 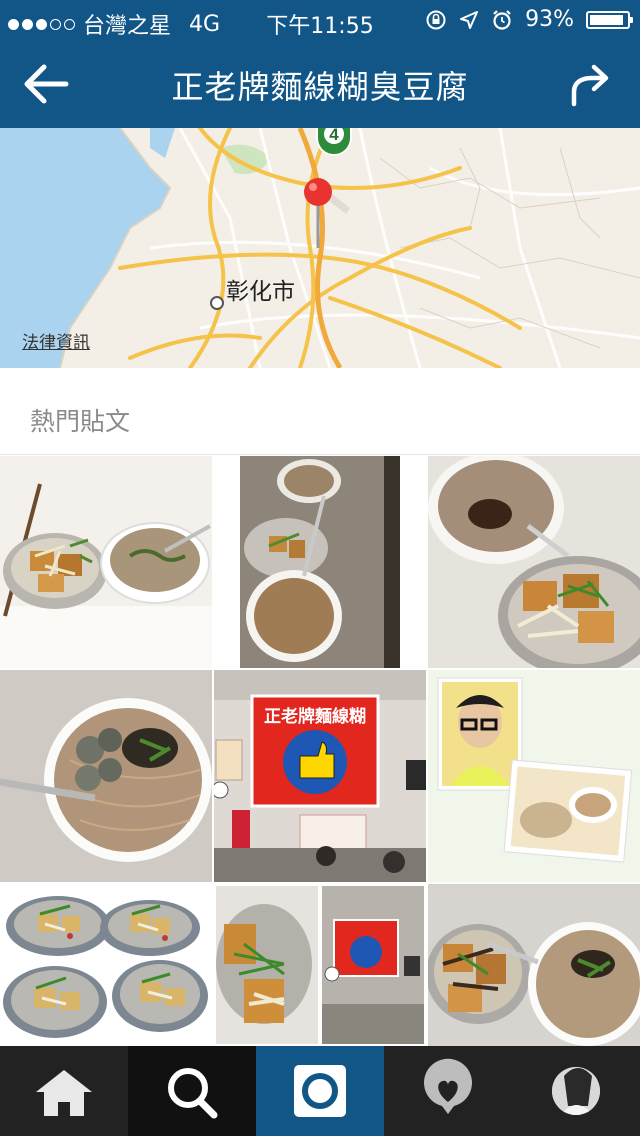 I want to click on tab-activity, so click(x=448, y=1091).